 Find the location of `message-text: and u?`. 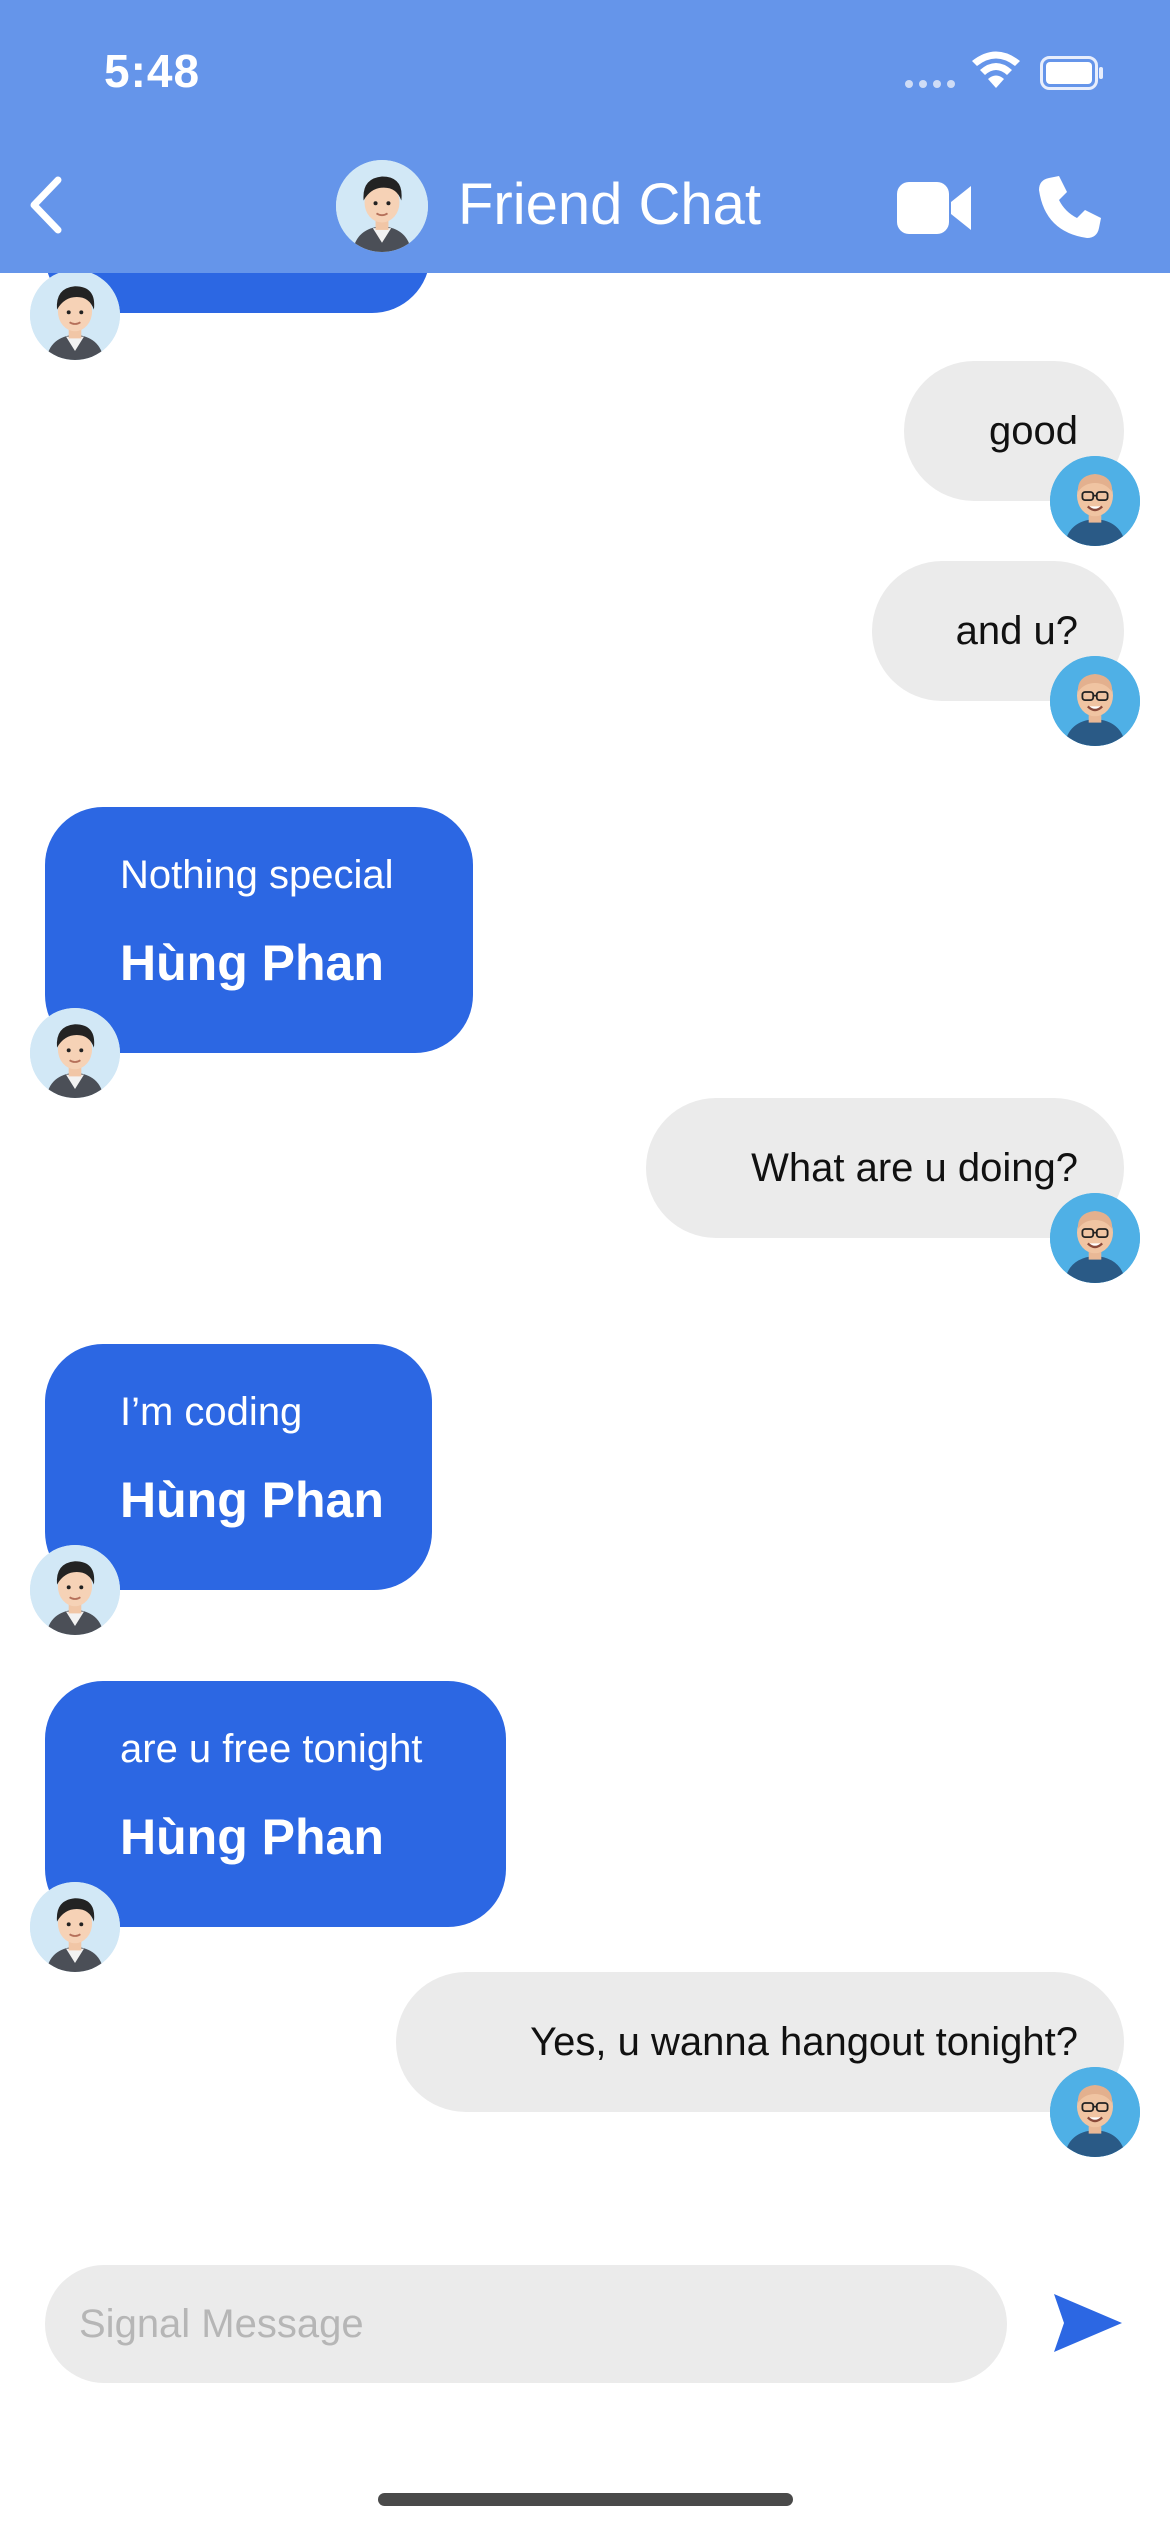

message-text: and u? is located at coordinates (1016, 630).